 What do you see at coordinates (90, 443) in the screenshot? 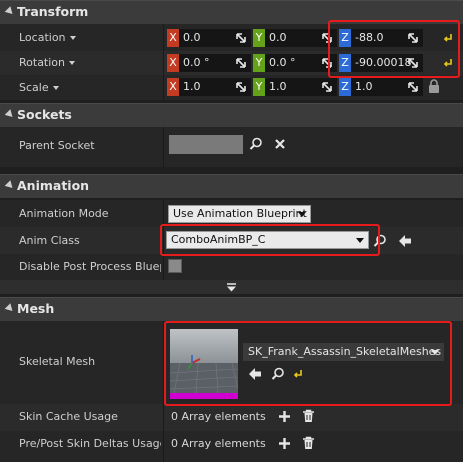
I see `deltas-label: Pre/Post Skin Deltas Usage` at bounding box center [90, 443].